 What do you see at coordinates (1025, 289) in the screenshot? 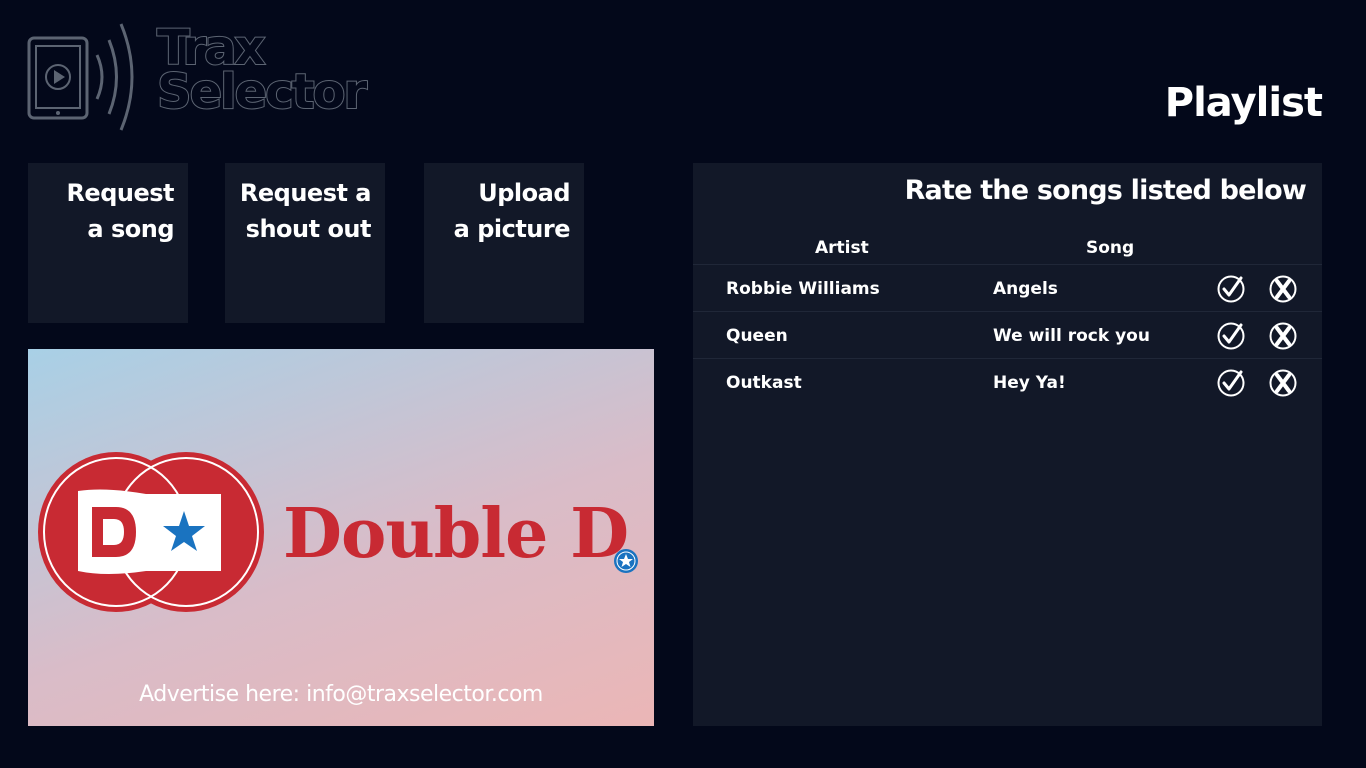
I see `row-song: Angels` at bounding box center [1025, 289].